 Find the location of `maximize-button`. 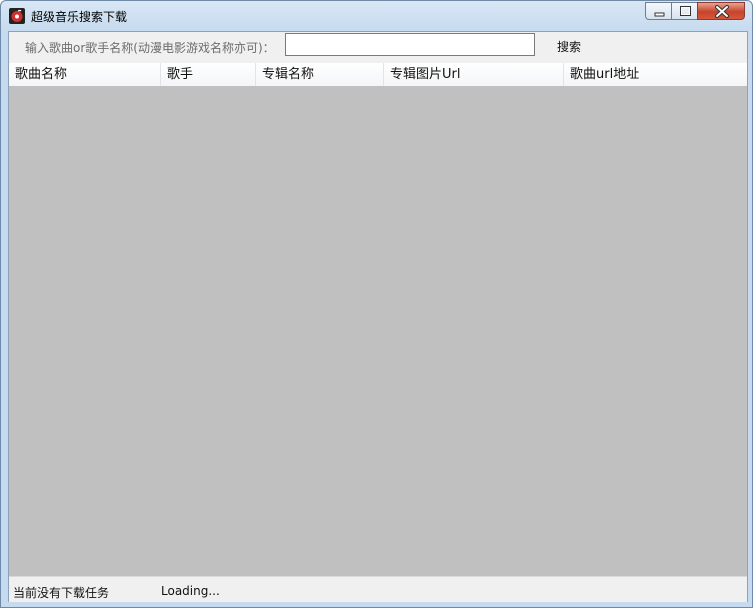

maximize-button is located at coordinates (684, 11).